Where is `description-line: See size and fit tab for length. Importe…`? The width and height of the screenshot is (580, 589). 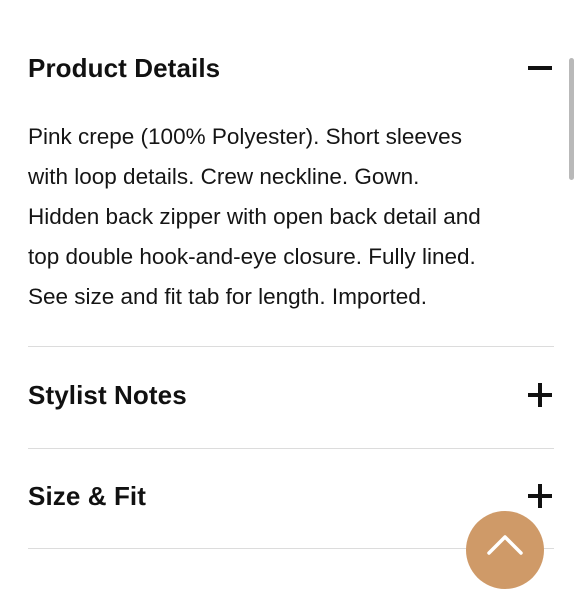
description-line: See size and fit tab for length. Importe… is located at coordinates (227, 296).